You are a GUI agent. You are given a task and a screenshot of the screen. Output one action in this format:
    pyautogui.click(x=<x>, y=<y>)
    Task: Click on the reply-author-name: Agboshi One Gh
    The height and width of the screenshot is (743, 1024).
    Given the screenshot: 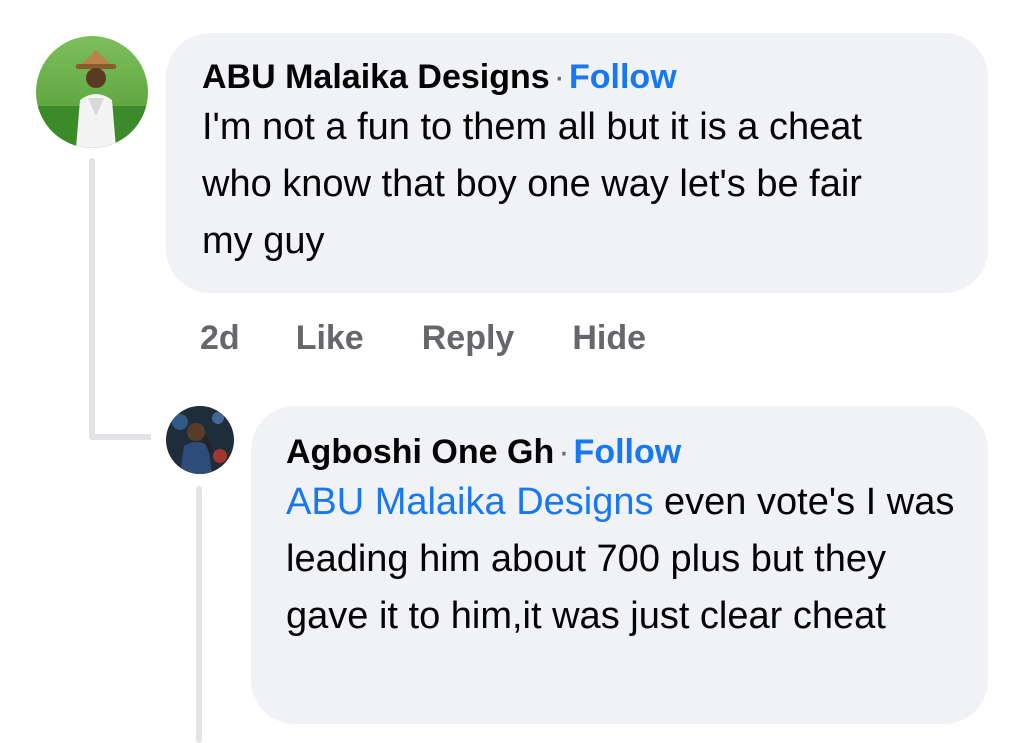 What is the action you would take?
    pyautogui.click(x=420, y=452)
    